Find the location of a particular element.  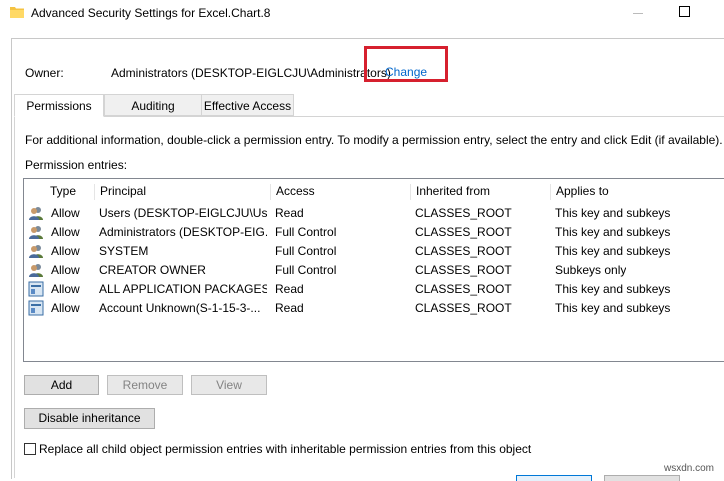

tab-auditing: Auditing is located at coordinates (153, 105).